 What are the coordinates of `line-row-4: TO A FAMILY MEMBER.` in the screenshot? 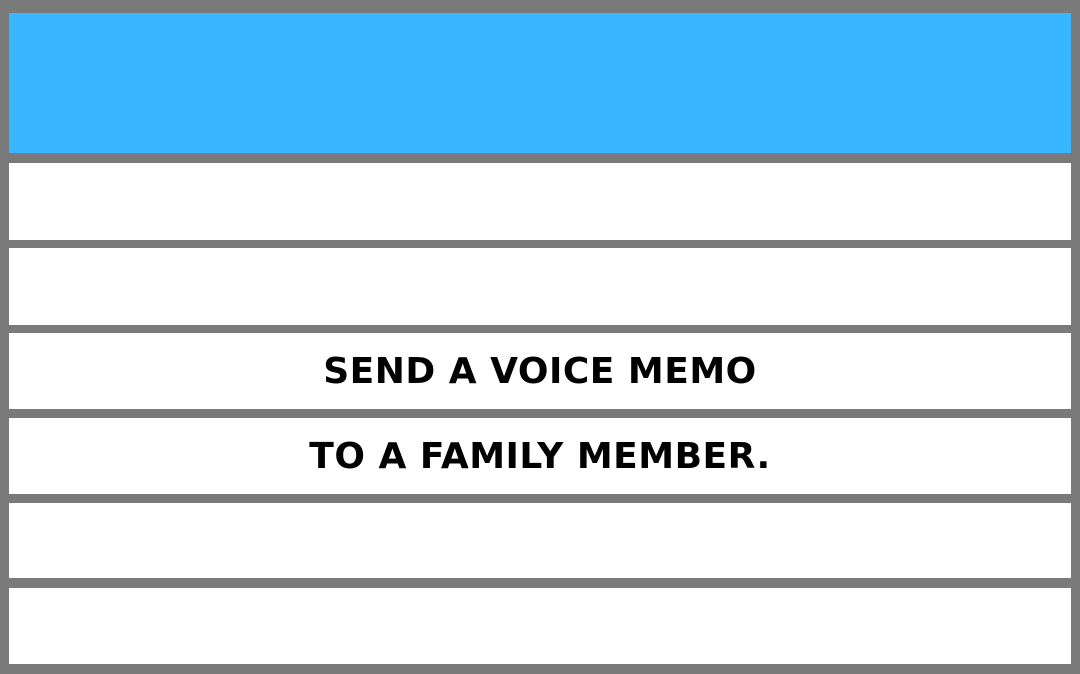 It's located at (540, 456).